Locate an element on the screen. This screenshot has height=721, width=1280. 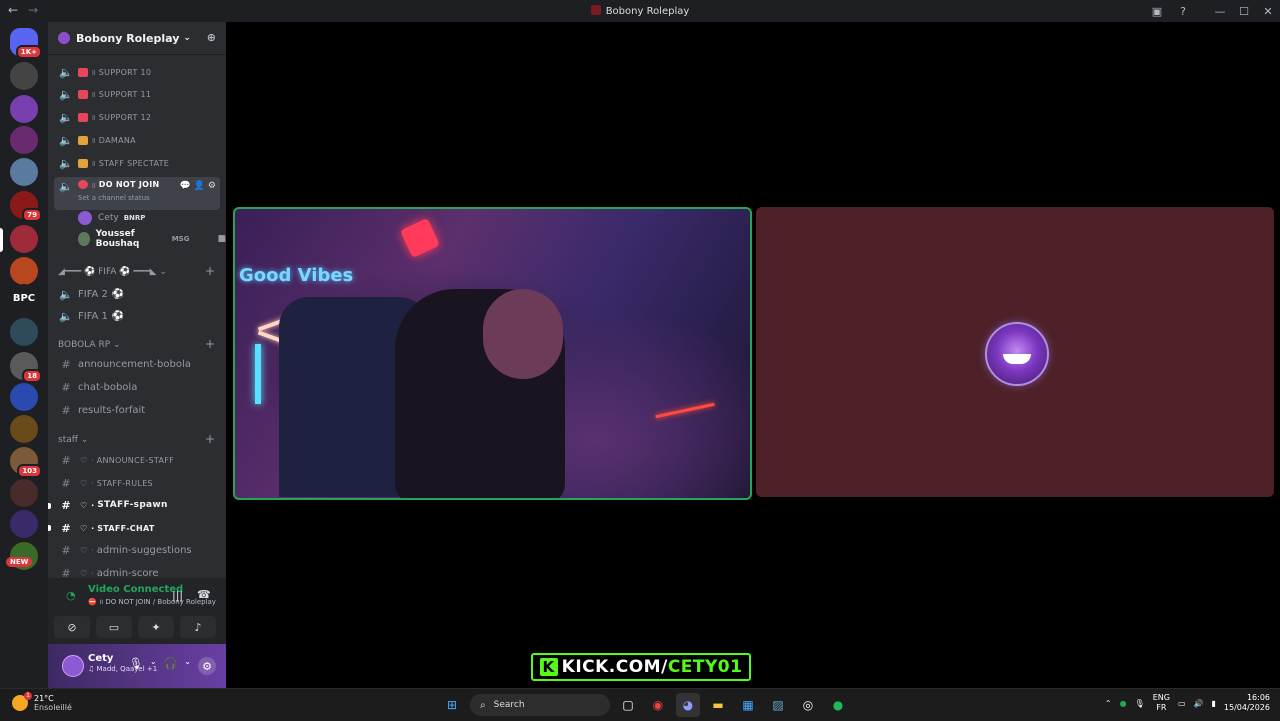
category-staff: staff ⌄ is located at coordinates (73, 440).